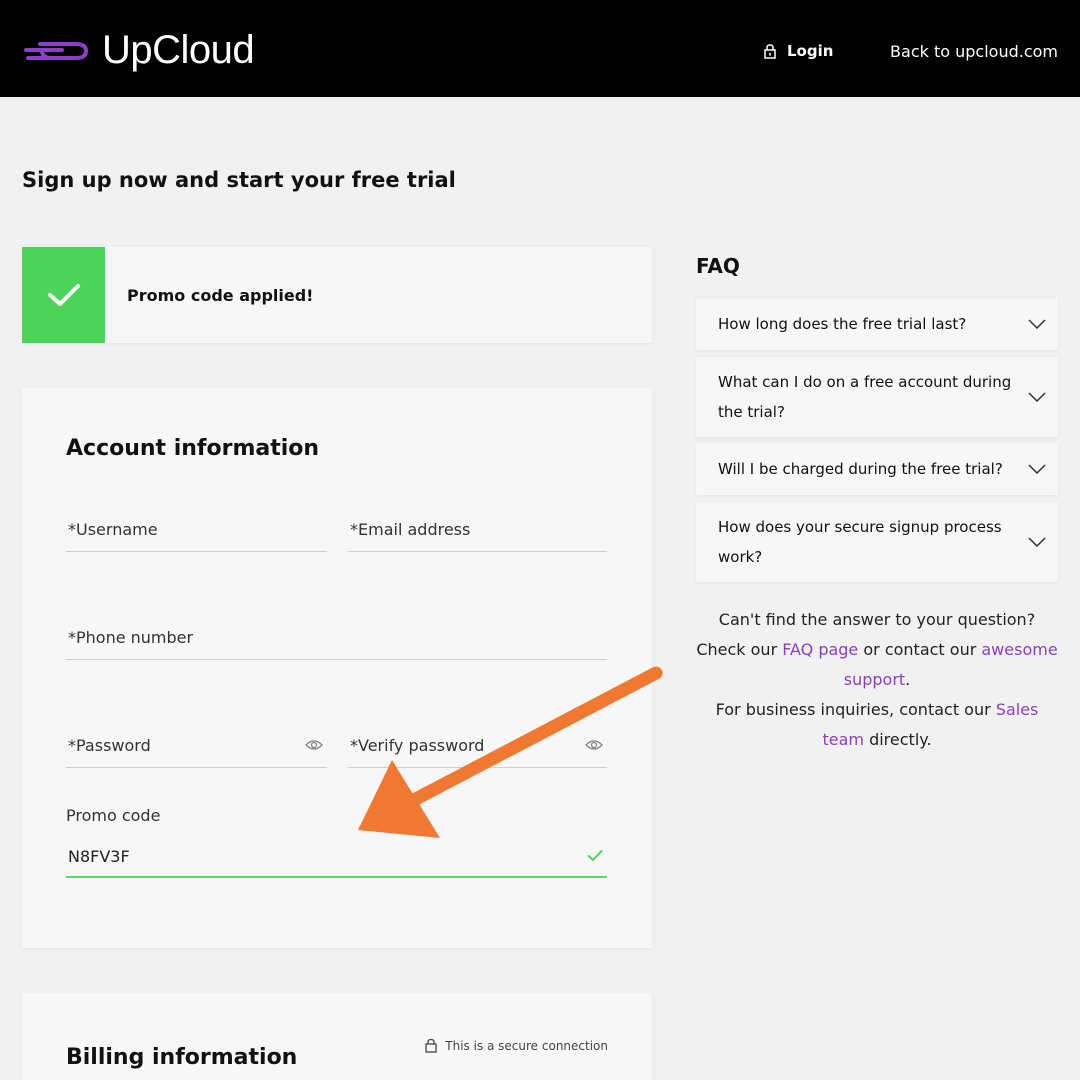 The image size is (1080, 1080). I want to click on password-field, so click(196, 746).